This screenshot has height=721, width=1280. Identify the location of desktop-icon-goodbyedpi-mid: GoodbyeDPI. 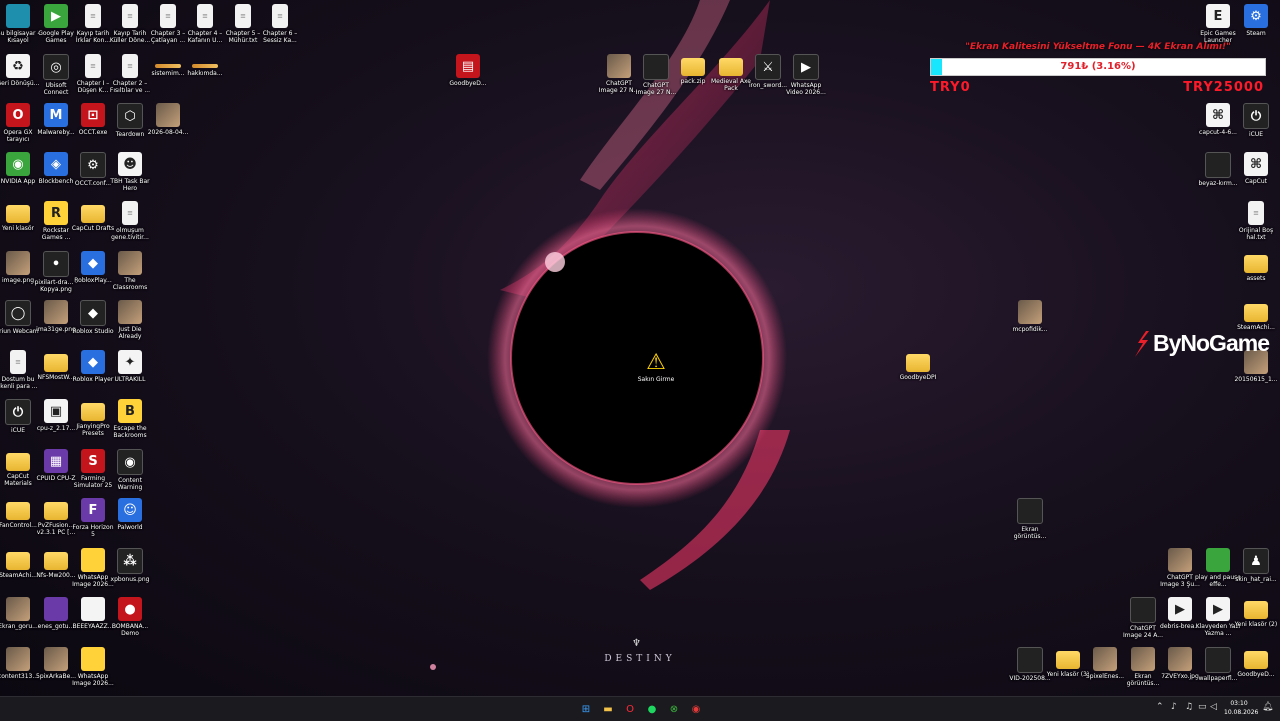
(918, 365).